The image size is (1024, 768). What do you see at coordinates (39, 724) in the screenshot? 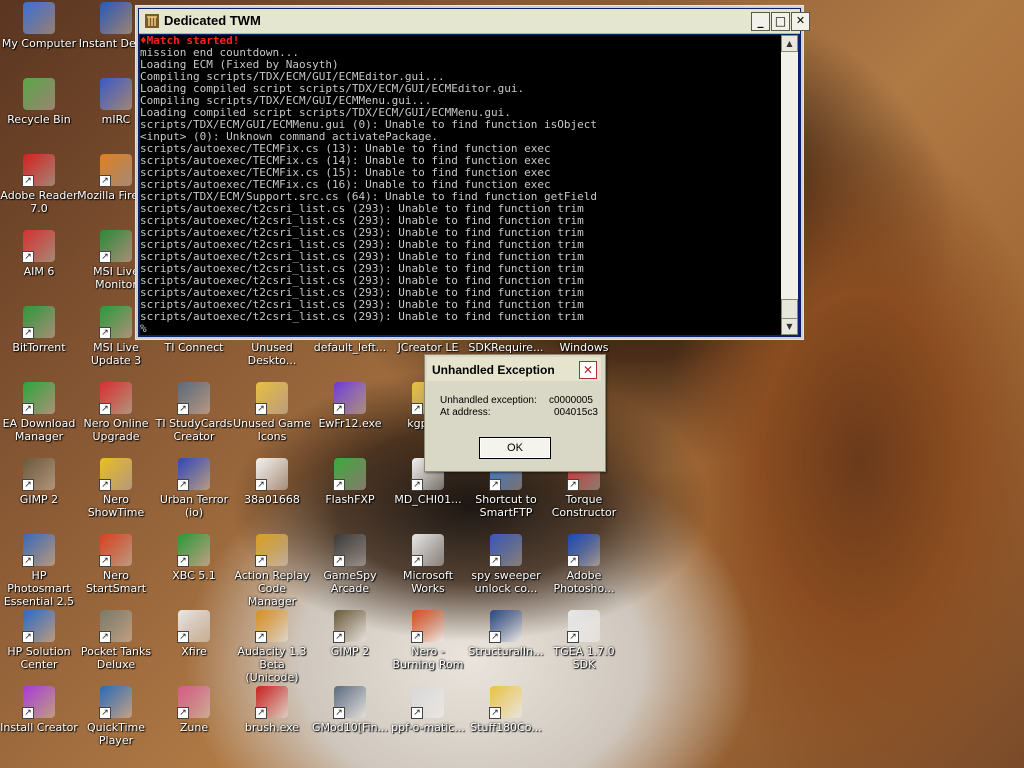
I see `desktop-icon: ↗ Install Creator` at bounding box center [39, 724].